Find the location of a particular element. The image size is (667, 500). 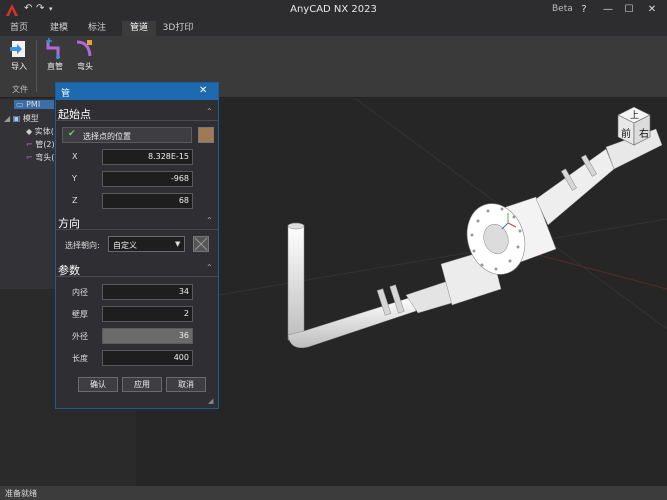

outer-diameter-label: 外径 is located at coordinates (80, 336).